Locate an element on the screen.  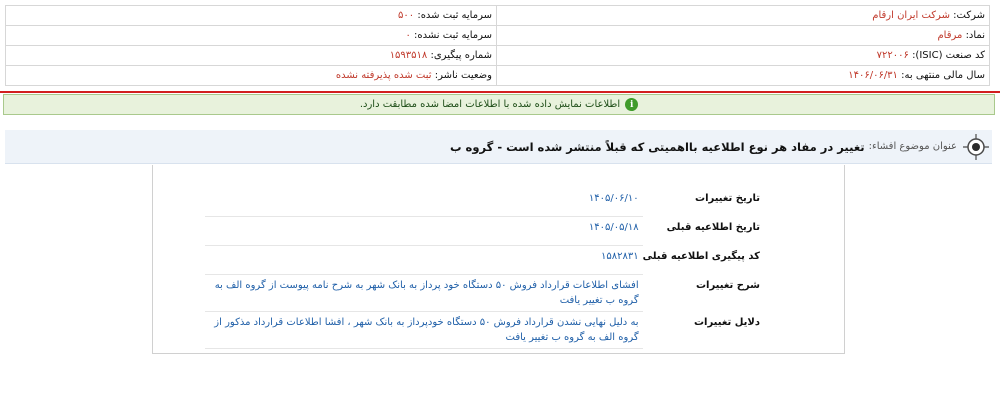
unregistered-capital-cell: سرمایه ثبت نشده: ۰ is located at coordinates (251, 35).